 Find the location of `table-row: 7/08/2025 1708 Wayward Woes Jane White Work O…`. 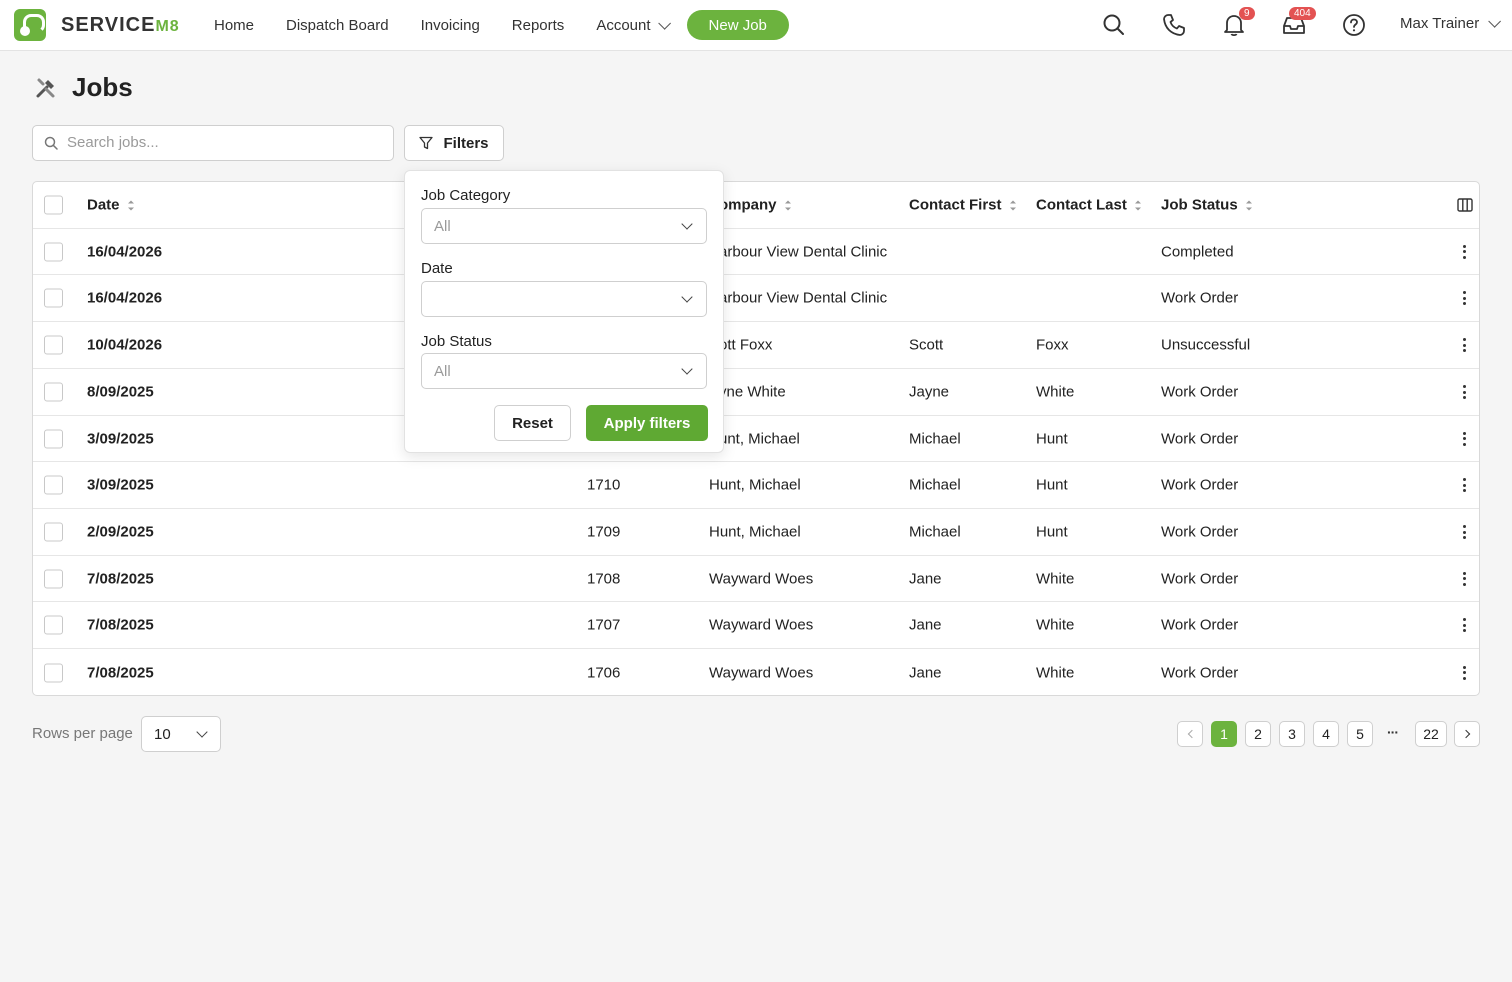

table-row: 7/08/2025 1708 Wayward Woes Jane White Work O… is located at coordinates (756, 579).